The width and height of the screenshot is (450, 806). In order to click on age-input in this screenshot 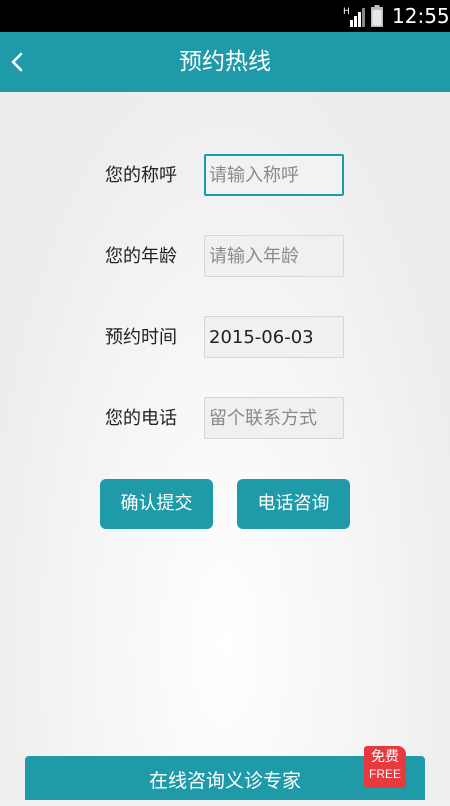, I will do `click(274, 256)`.